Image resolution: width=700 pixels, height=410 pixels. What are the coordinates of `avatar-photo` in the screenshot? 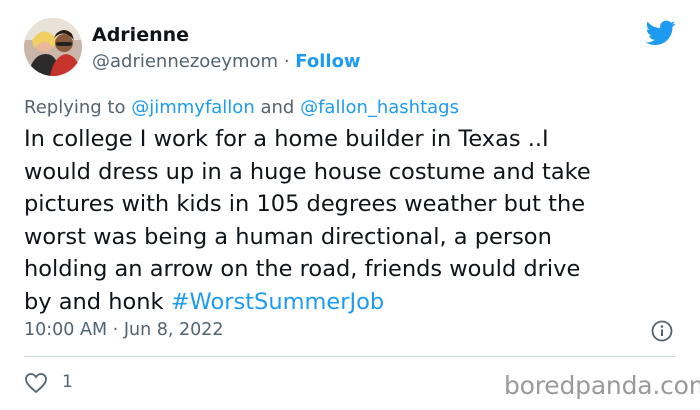 It's located at (53, 47).